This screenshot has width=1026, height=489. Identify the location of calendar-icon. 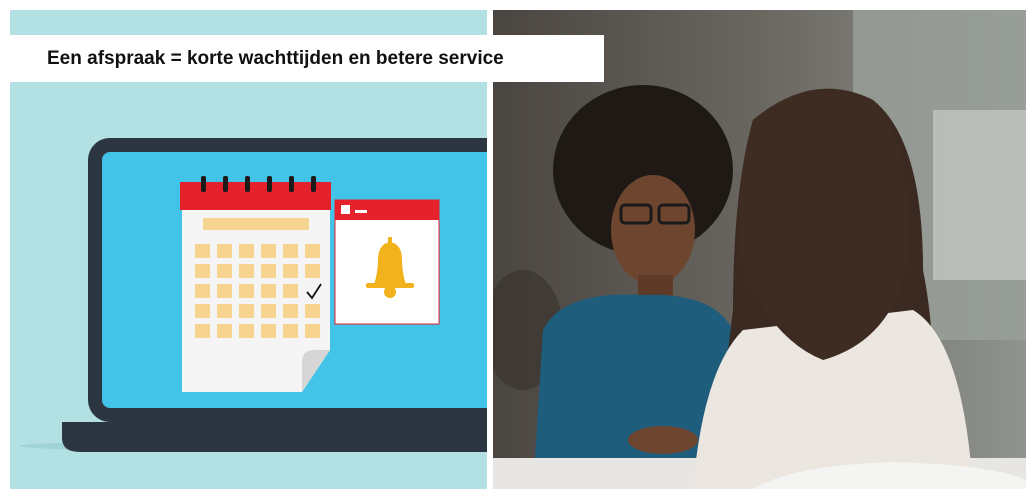
(255, 284).